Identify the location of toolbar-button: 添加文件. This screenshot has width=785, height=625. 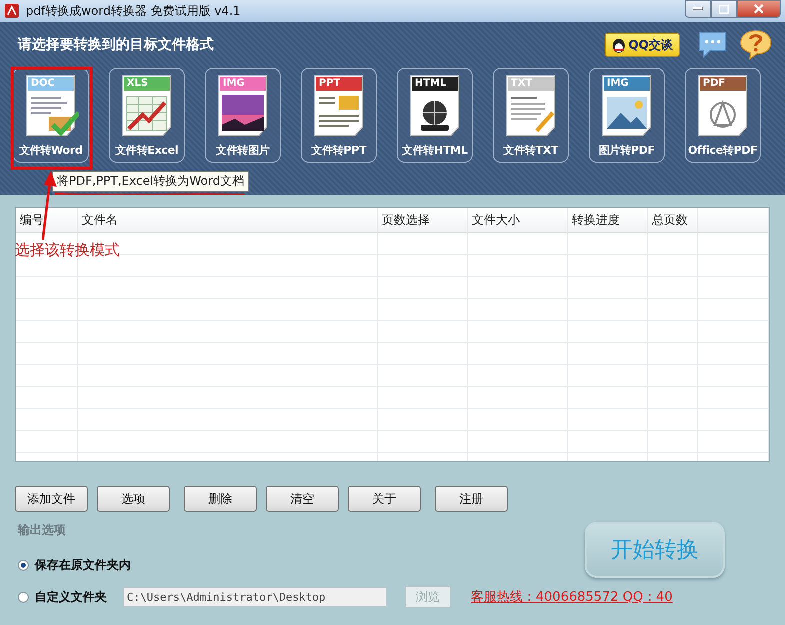
(51, 499).